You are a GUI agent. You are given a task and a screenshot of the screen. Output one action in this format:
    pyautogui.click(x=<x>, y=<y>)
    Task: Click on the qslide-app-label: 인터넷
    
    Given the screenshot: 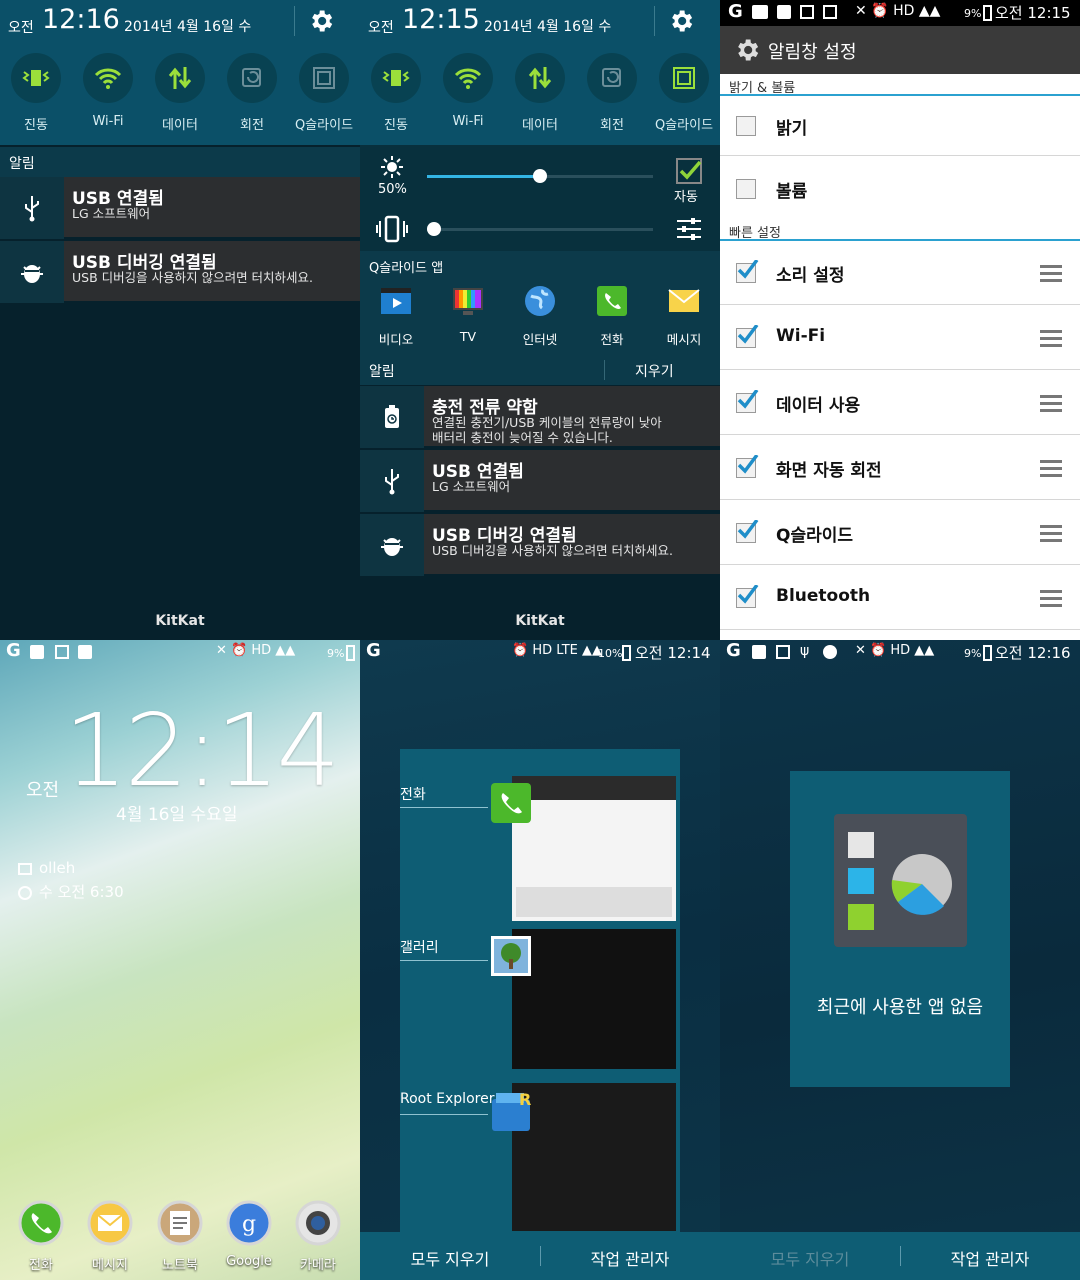 What is the action you would take?
    pyautogui.click(x=540, y=339)
    